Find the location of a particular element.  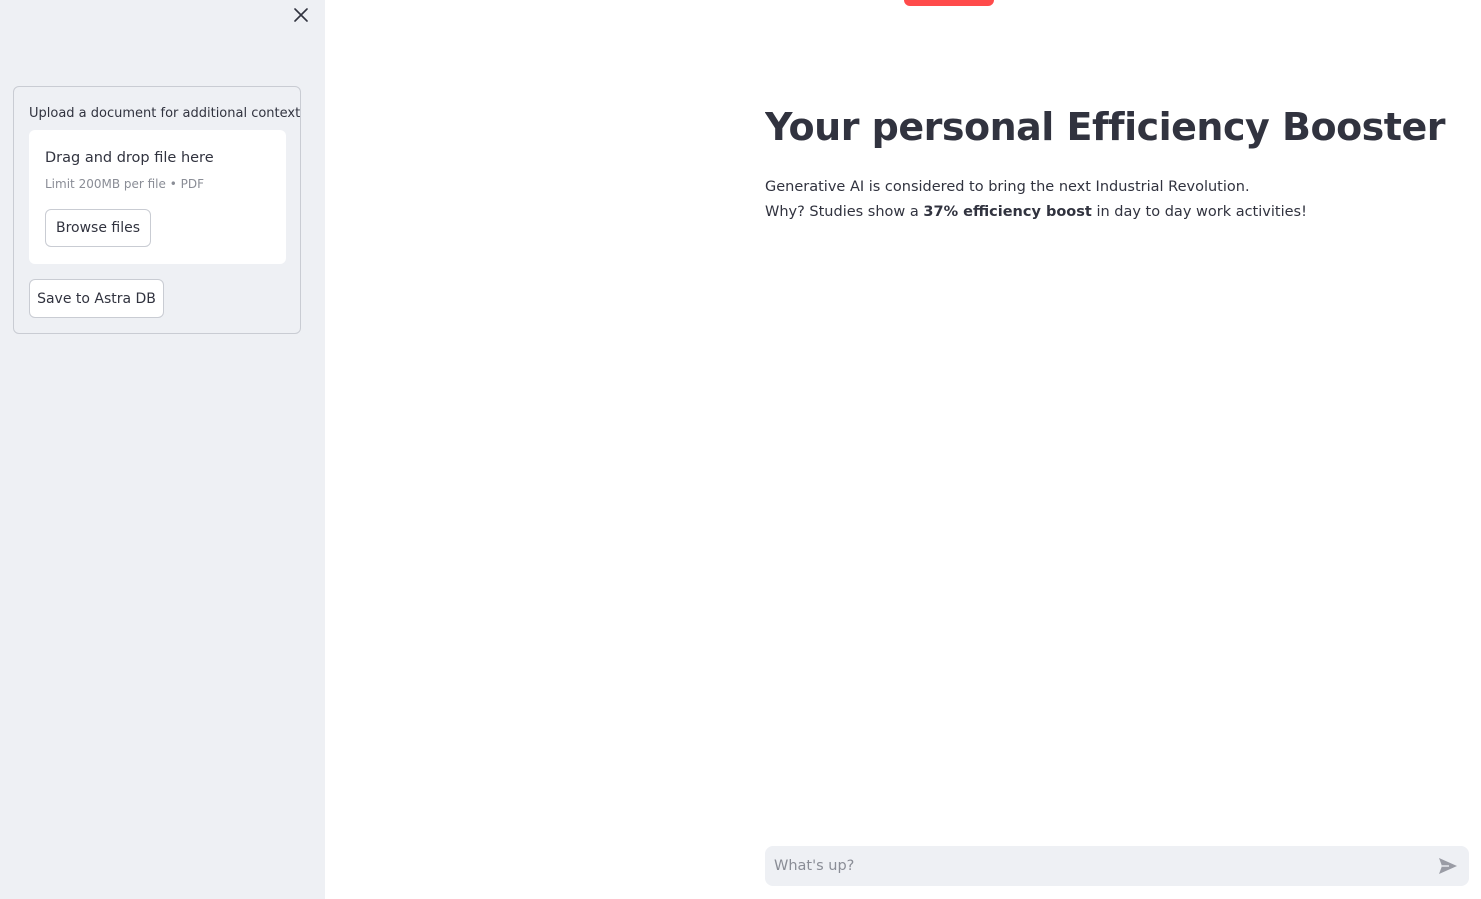

send-icon is located at coordinates (1448, 866).